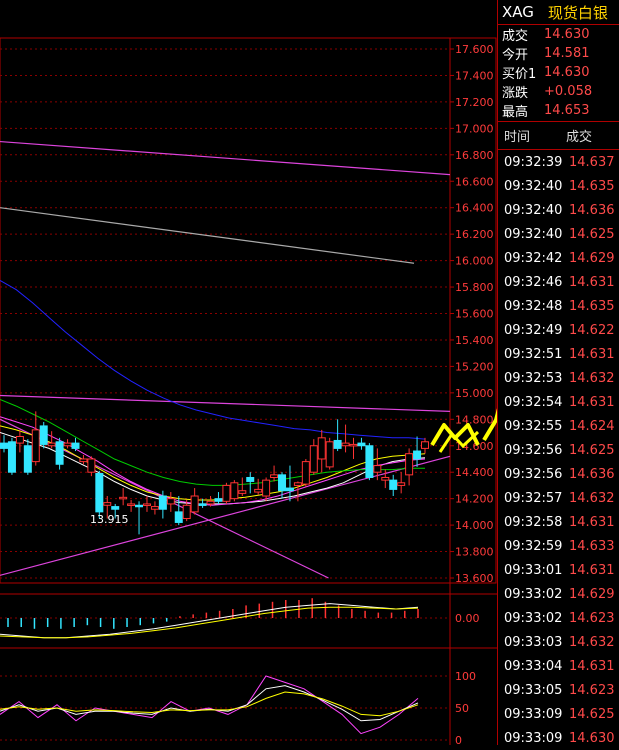 This screenshot has width=619, height=750. Describe the element at coordinates (533, 666) in the screenshot. I see `trade-time: 09:33:04` at that location.